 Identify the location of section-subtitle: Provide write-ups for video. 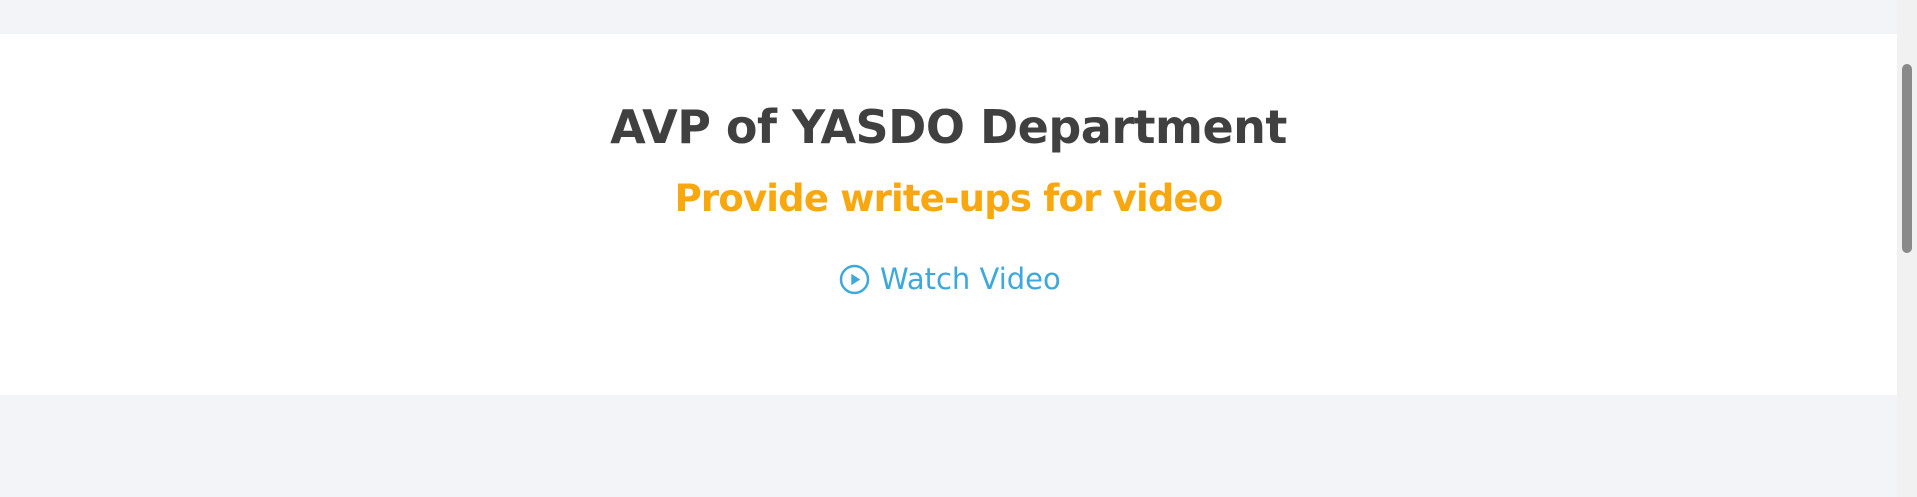
(949, 198).